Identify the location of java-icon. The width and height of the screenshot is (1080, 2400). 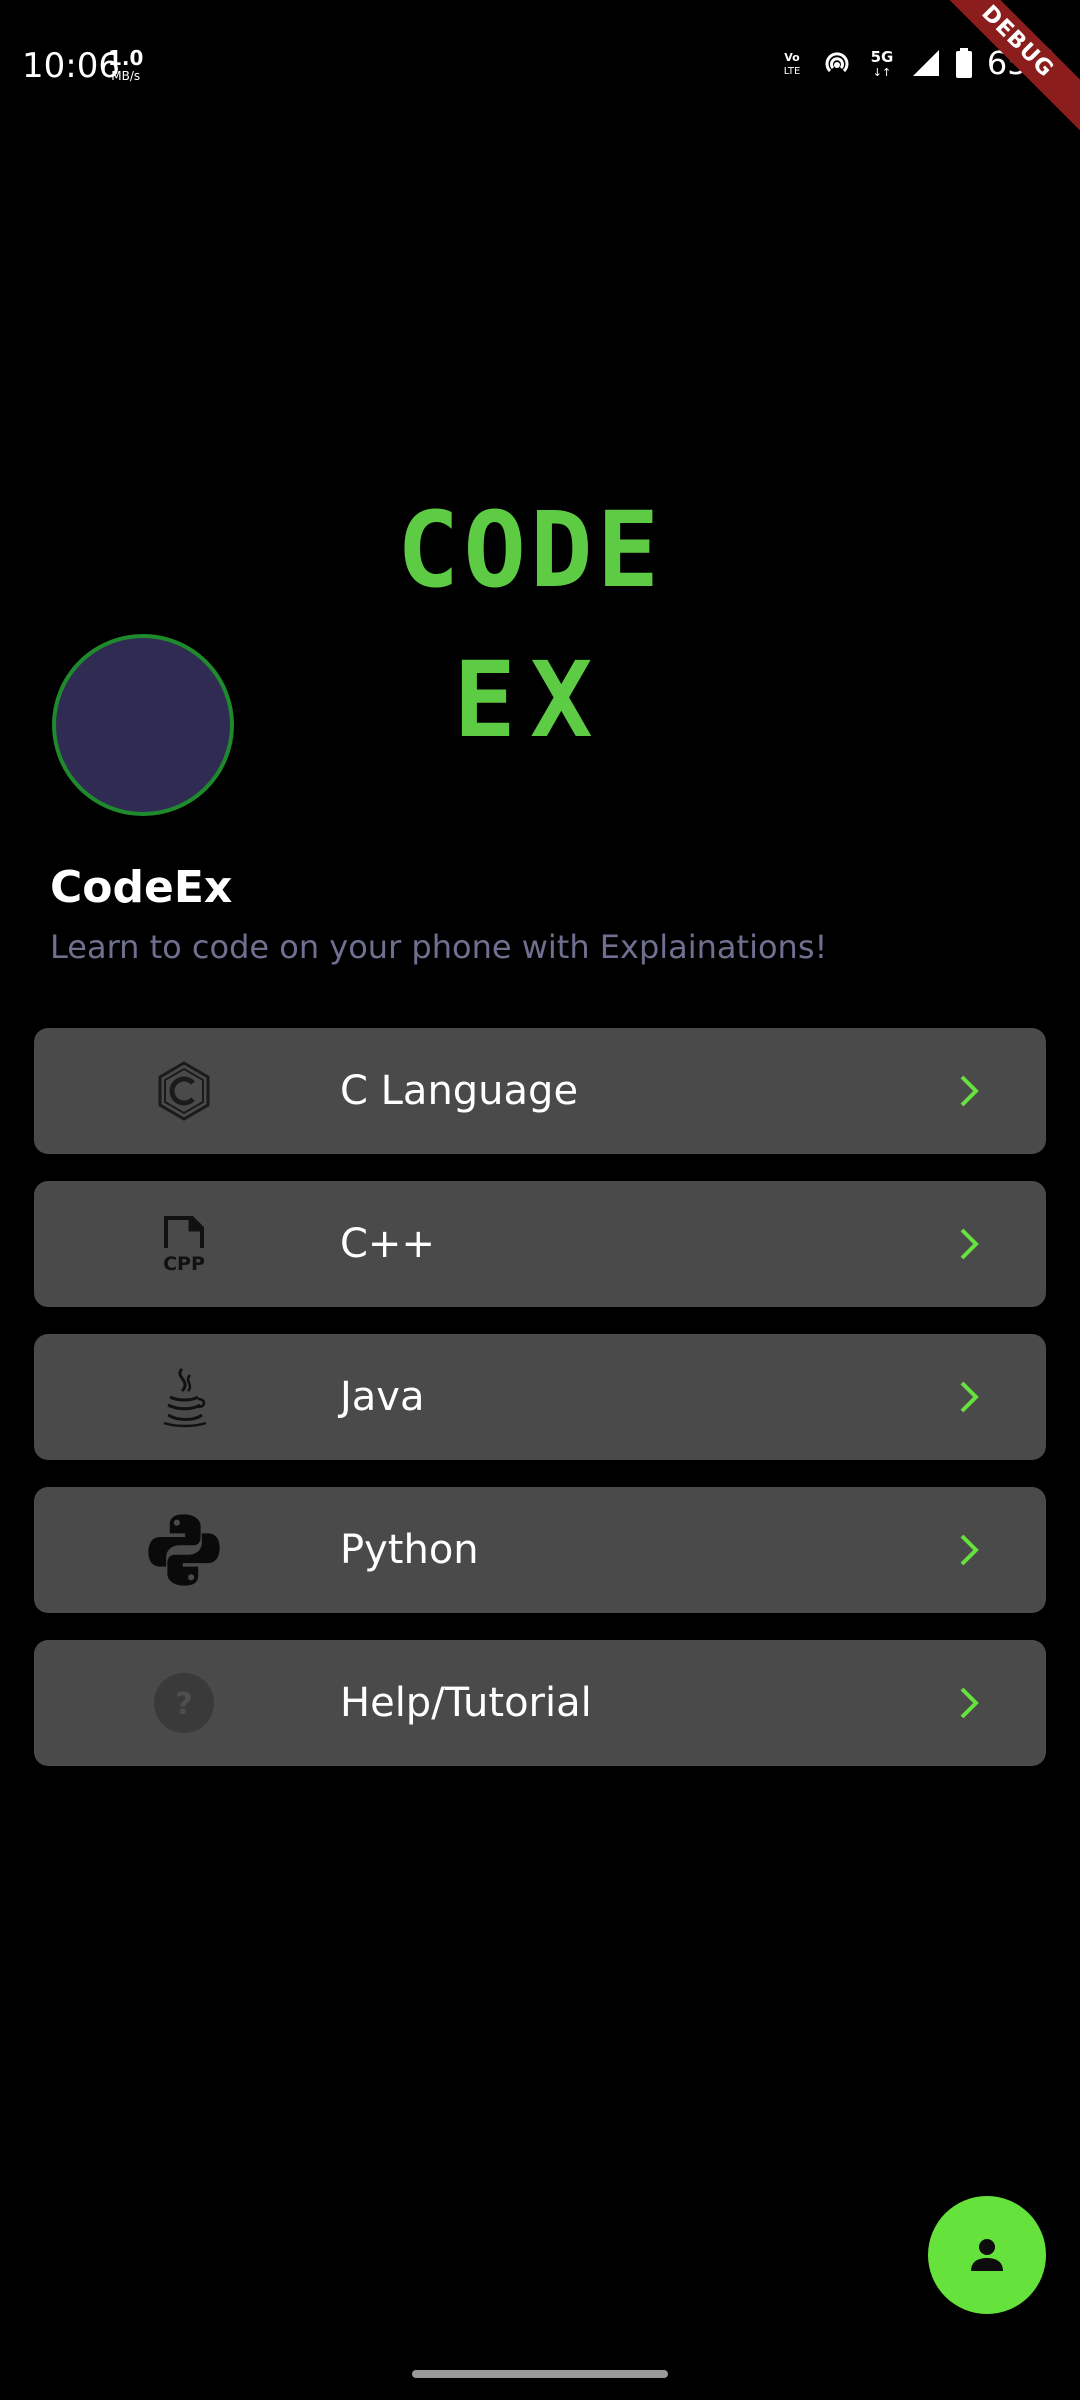
(185, 1397).